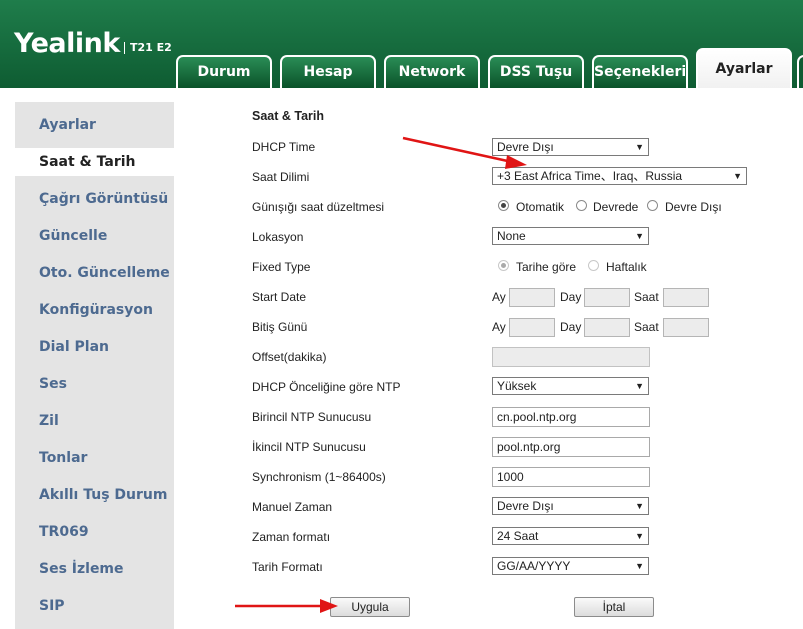 Image resolution: width=803 pixels, height=629 pixels. Describe the element at coordinates (686, 327) in the screenshot. I see `end-hour-field` at that location.